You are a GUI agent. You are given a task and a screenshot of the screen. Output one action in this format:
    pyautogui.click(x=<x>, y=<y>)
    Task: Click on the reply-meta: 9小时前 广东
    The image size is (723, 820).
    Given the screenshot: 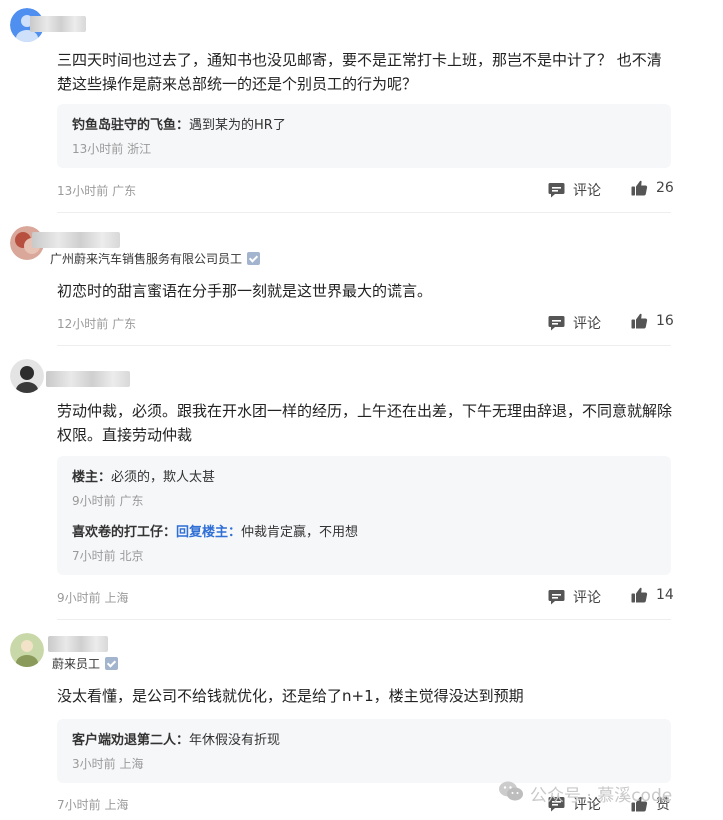 What is the action you would take?
    pyautogui.click(x=108, y=501)
    